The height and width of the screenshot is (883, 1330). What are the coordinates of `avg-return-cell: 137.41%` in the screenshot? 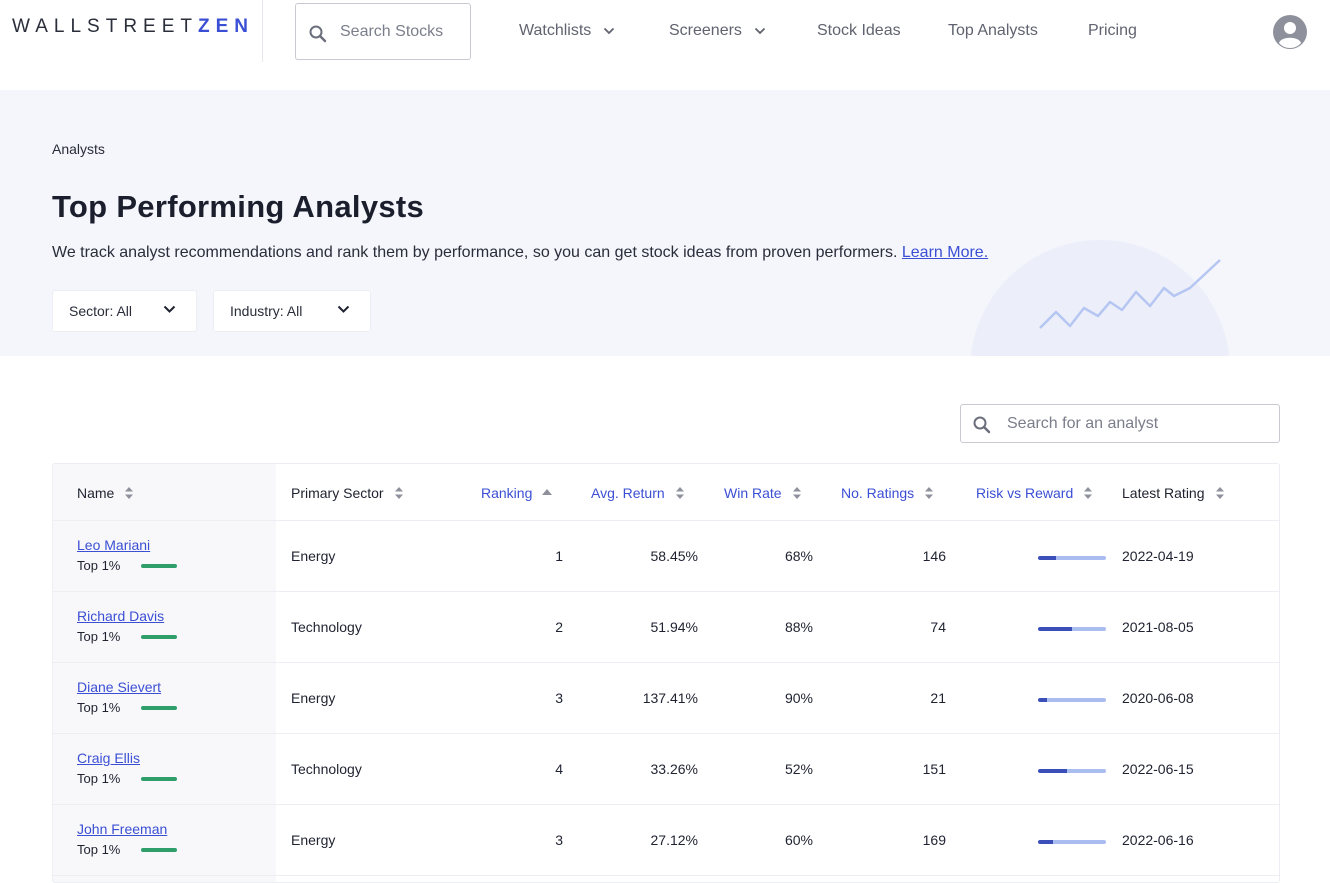 It's located at (670, 698).